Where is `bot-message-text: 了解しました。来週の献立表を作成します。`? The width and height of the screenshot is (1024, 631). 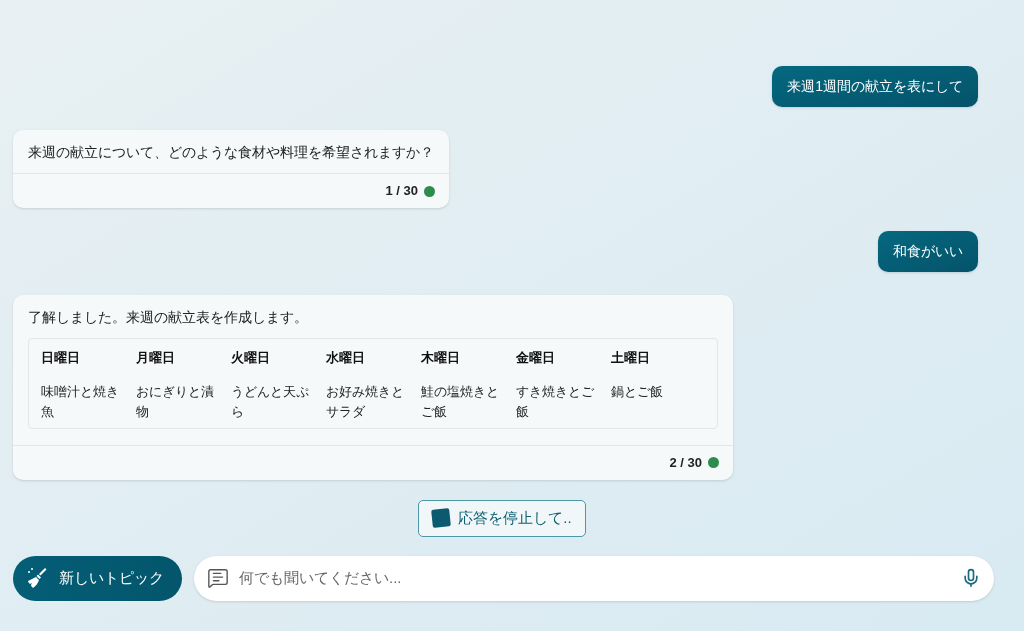 bot-message-text: 了解しました。来週の献立表を作成します。 is located at coordinates (168, 317).